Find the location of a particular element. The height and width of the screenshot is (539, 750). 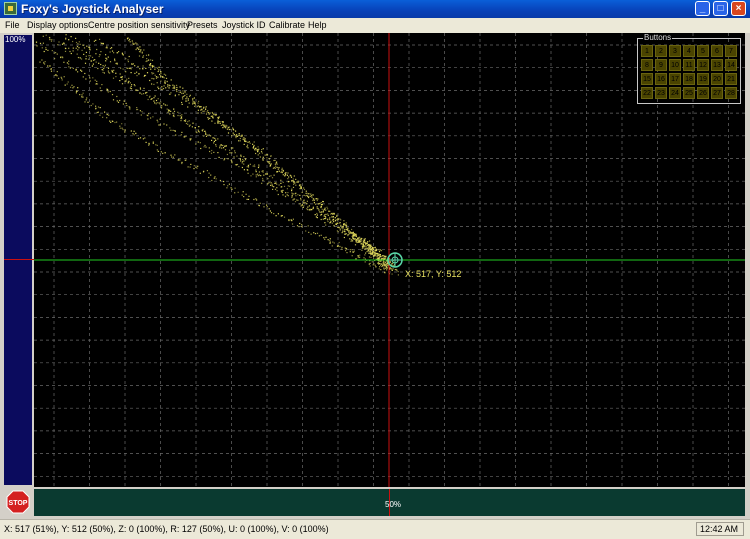

joystick-button-23: 23 is located at coordinates (661, 93).